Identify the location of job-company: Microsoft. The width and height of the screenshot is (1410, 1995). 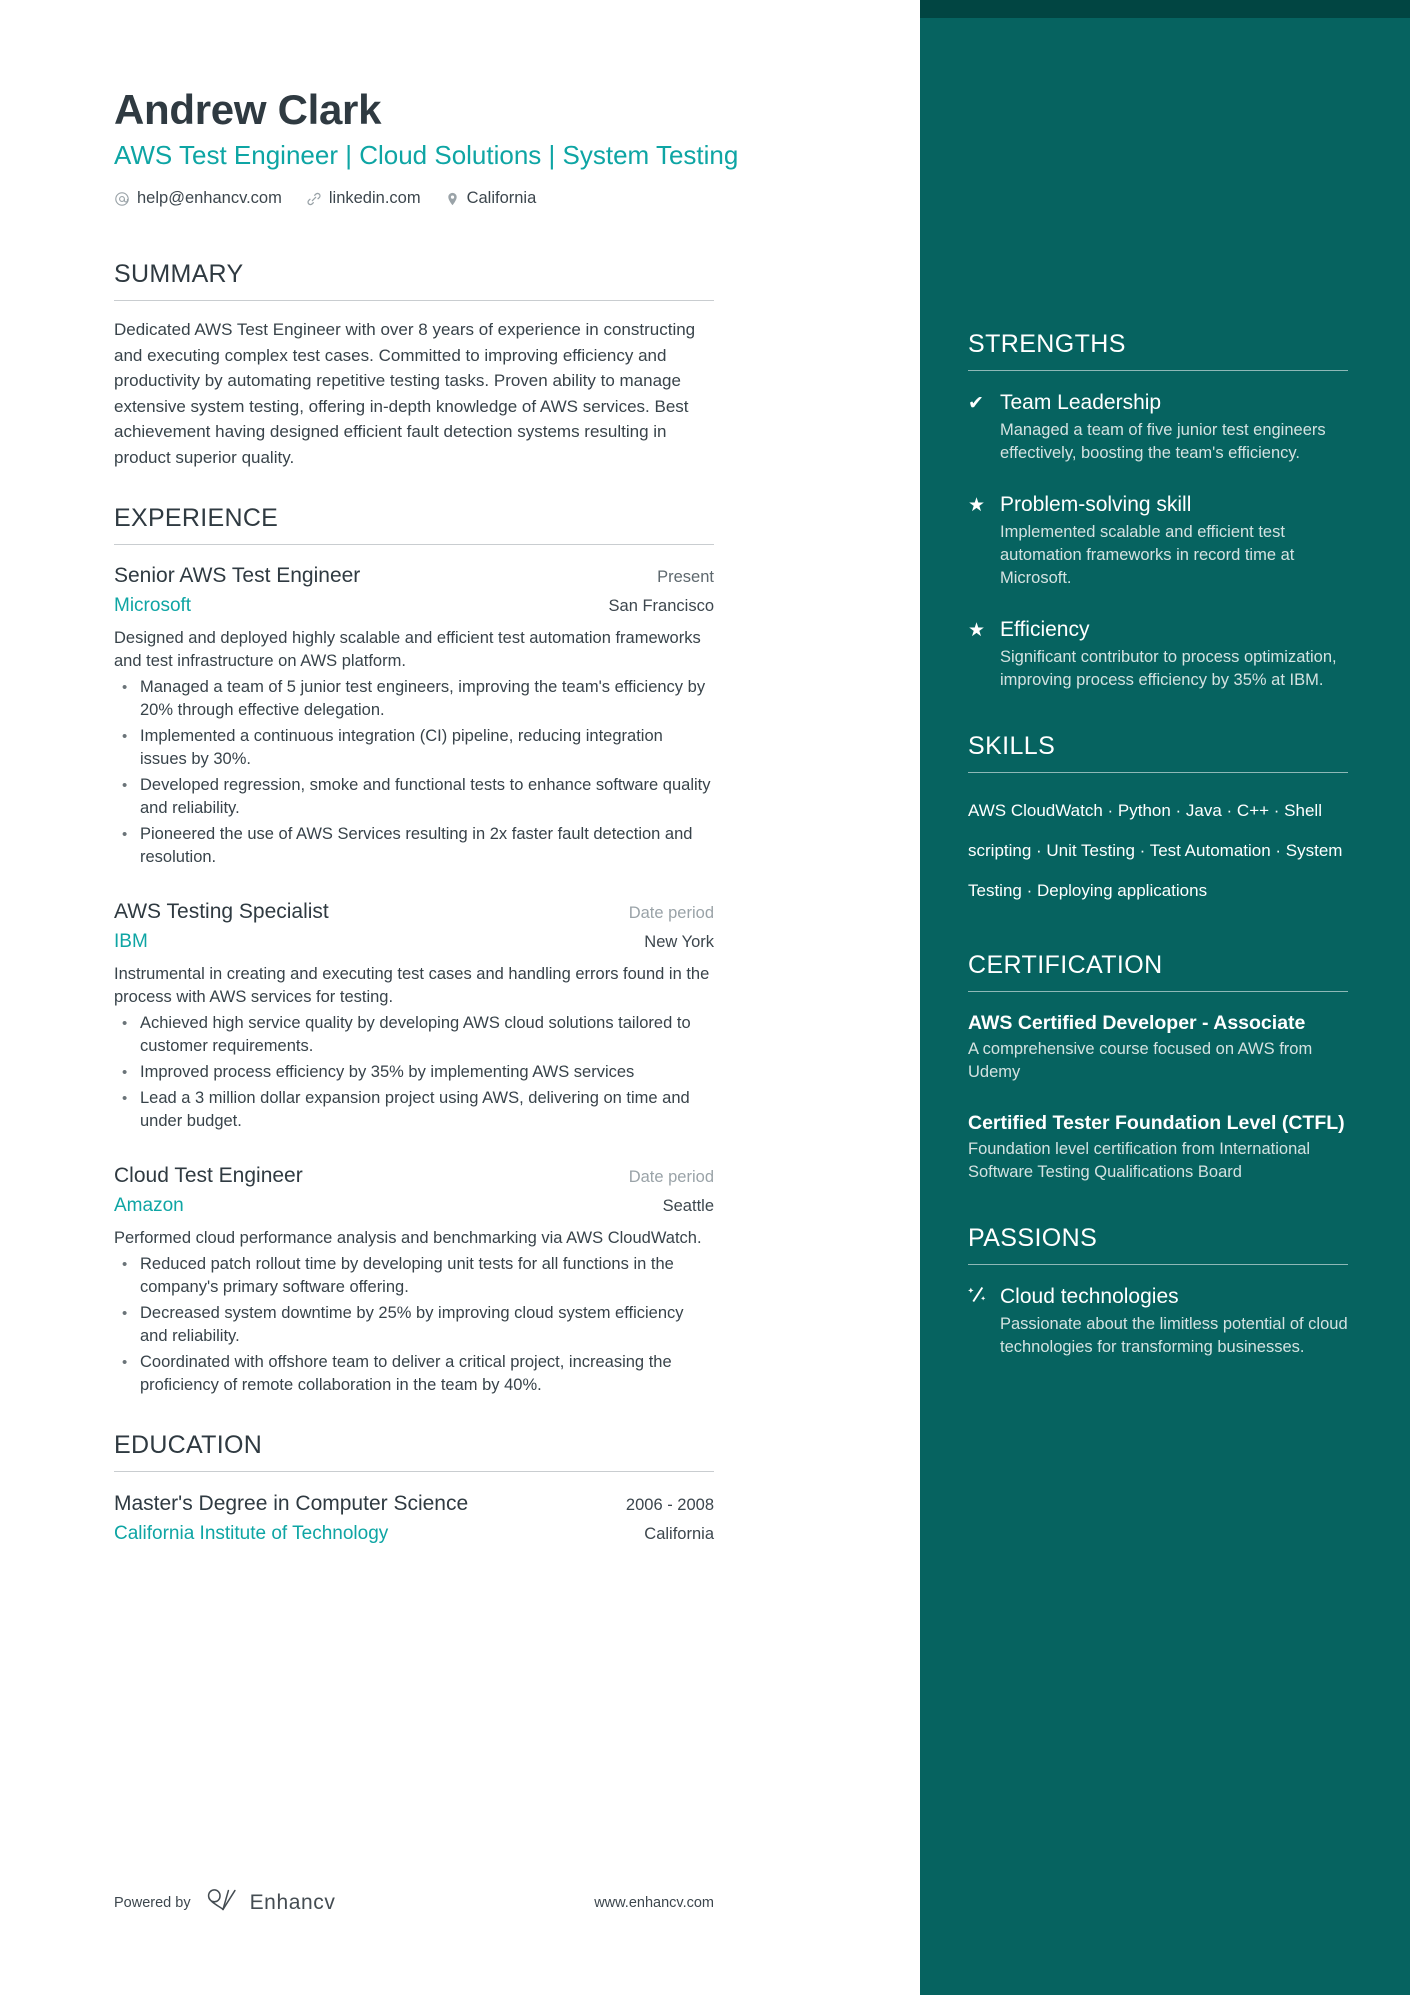
(153, 605).